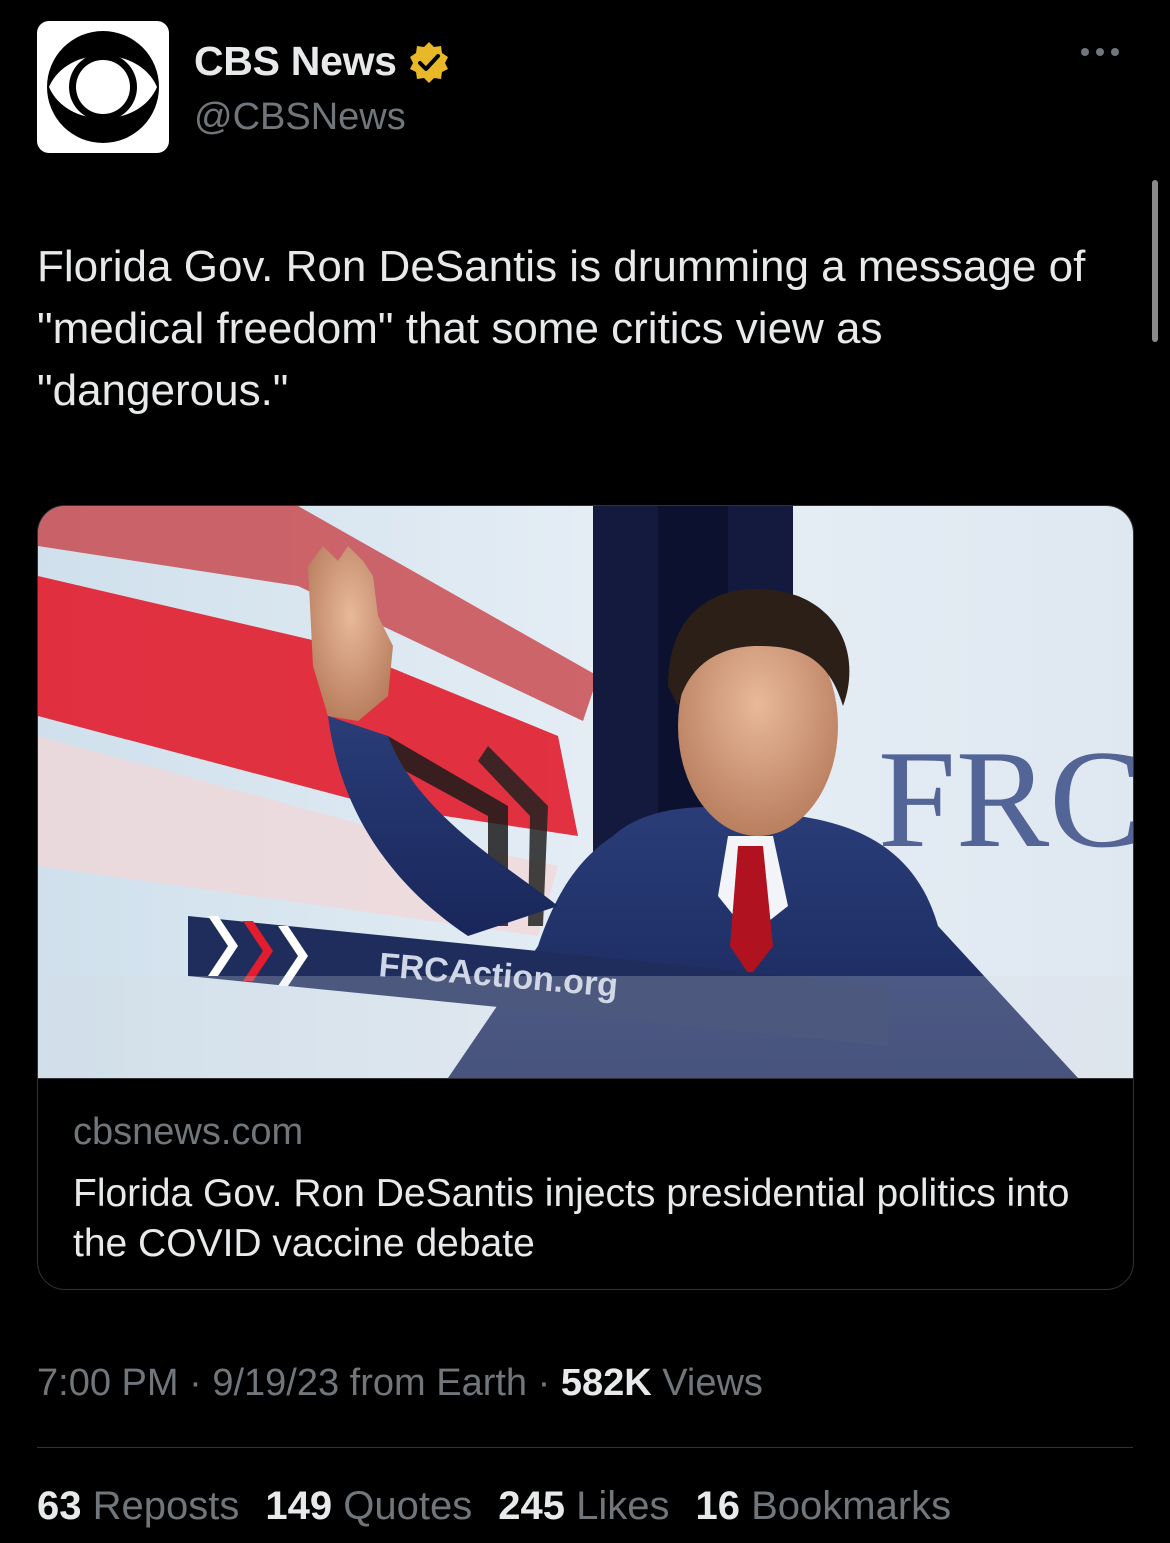 The height and width of the screenshot is (1543, 1170). I want to click on stat-count: 16, so click(717, 1506).